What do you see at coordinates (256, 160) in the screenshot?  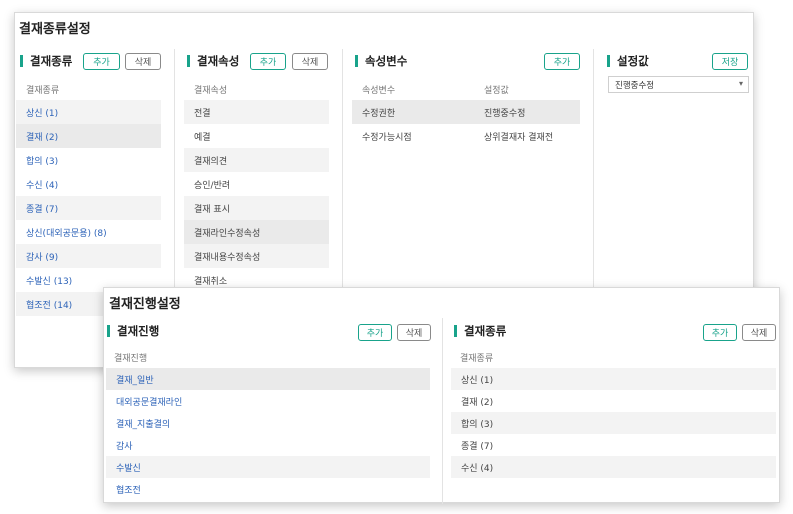 I see `list-item: 결재의견` at bounding box center [256, 160].